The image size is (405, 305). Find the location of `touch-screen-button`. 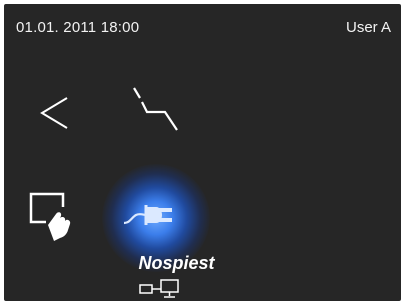

touch-screen-button is located at coordinates (53, 217).